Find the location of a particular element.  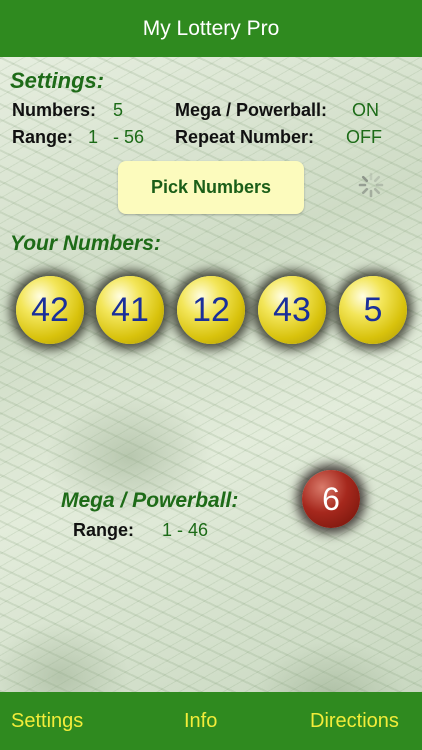

activity-spinner-icon is located at coordinates (371, 185).